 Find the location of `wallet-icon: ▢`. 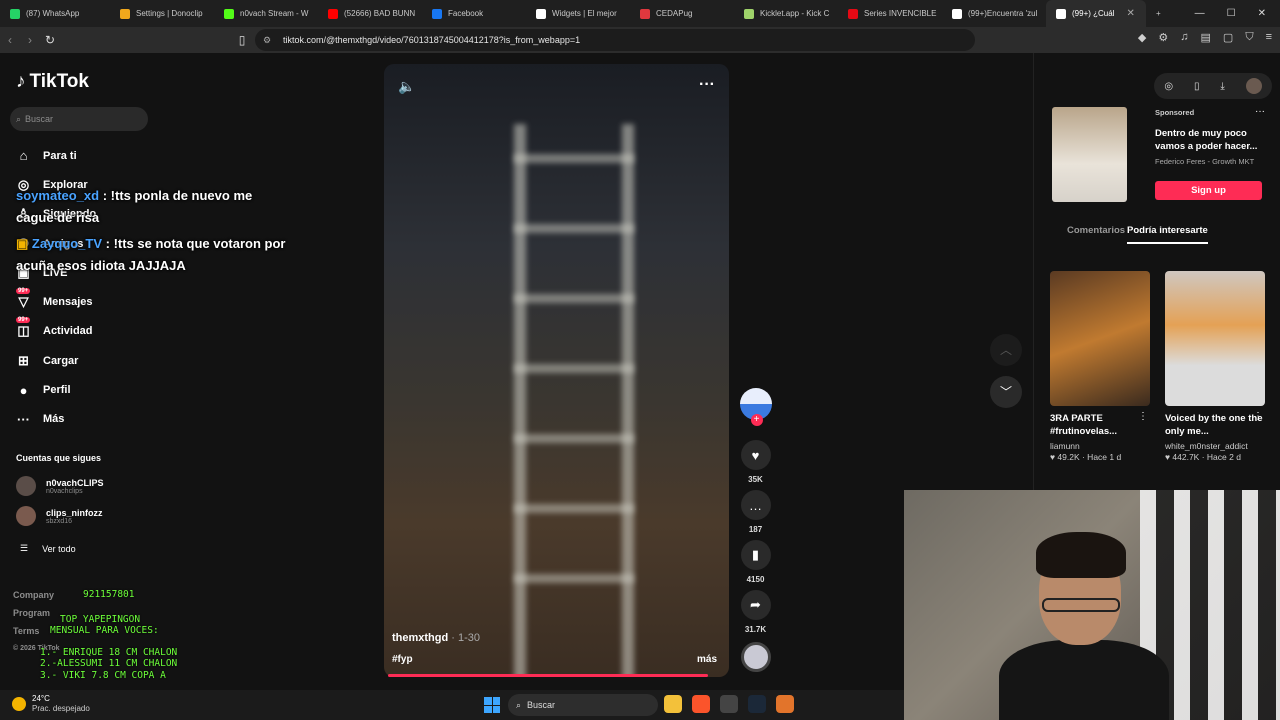

wallet-icon: ▢ is located at coordinates (1228, 37).